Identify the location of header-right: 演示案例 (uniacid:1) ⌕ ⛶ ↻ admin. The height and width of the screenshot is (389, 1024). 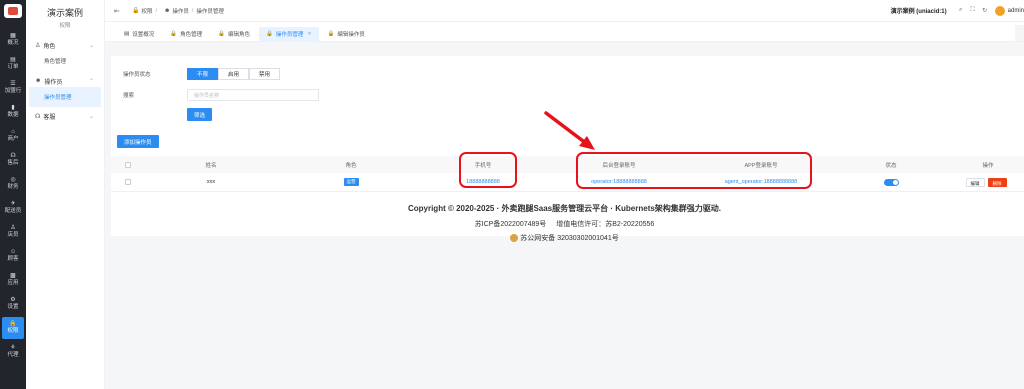
(957, 11).